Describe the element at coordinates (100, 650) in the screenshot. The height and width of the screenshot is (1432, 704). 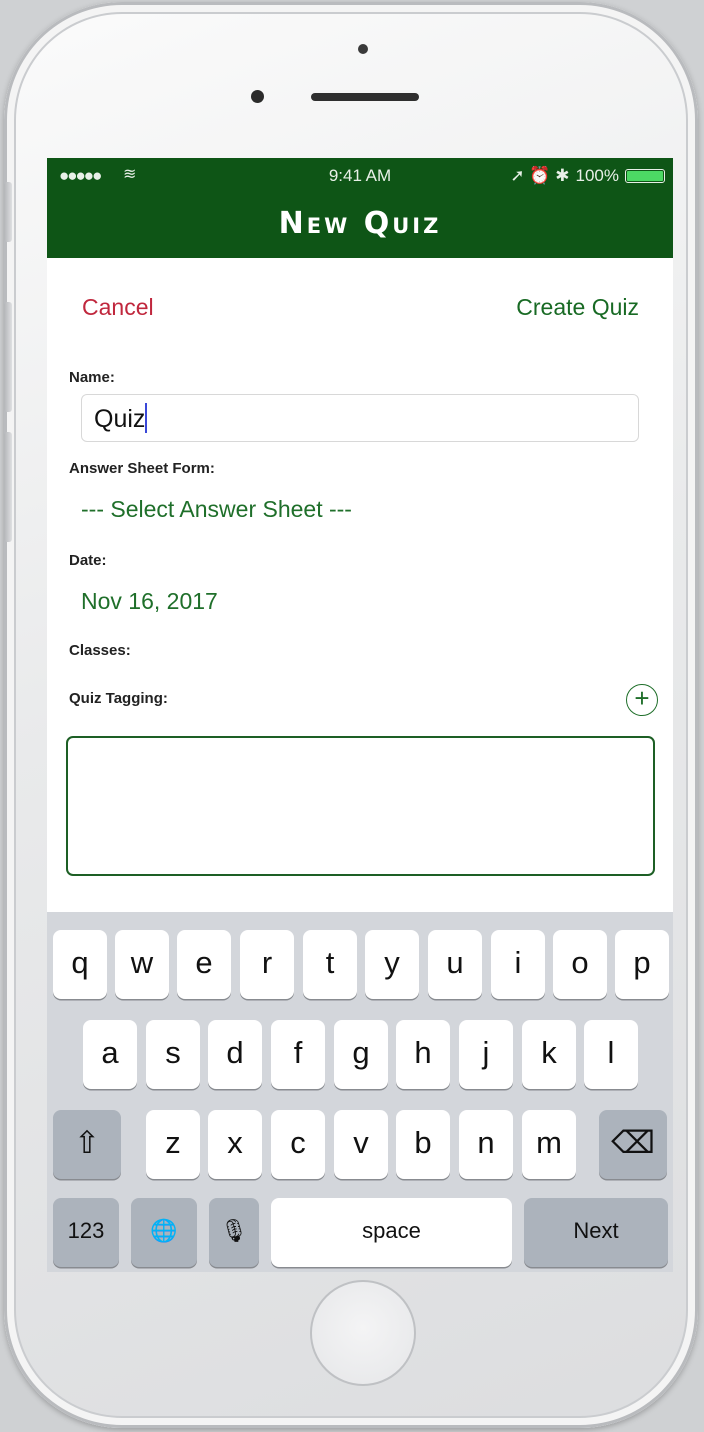
I see `classes-label: Classes:` at that location.